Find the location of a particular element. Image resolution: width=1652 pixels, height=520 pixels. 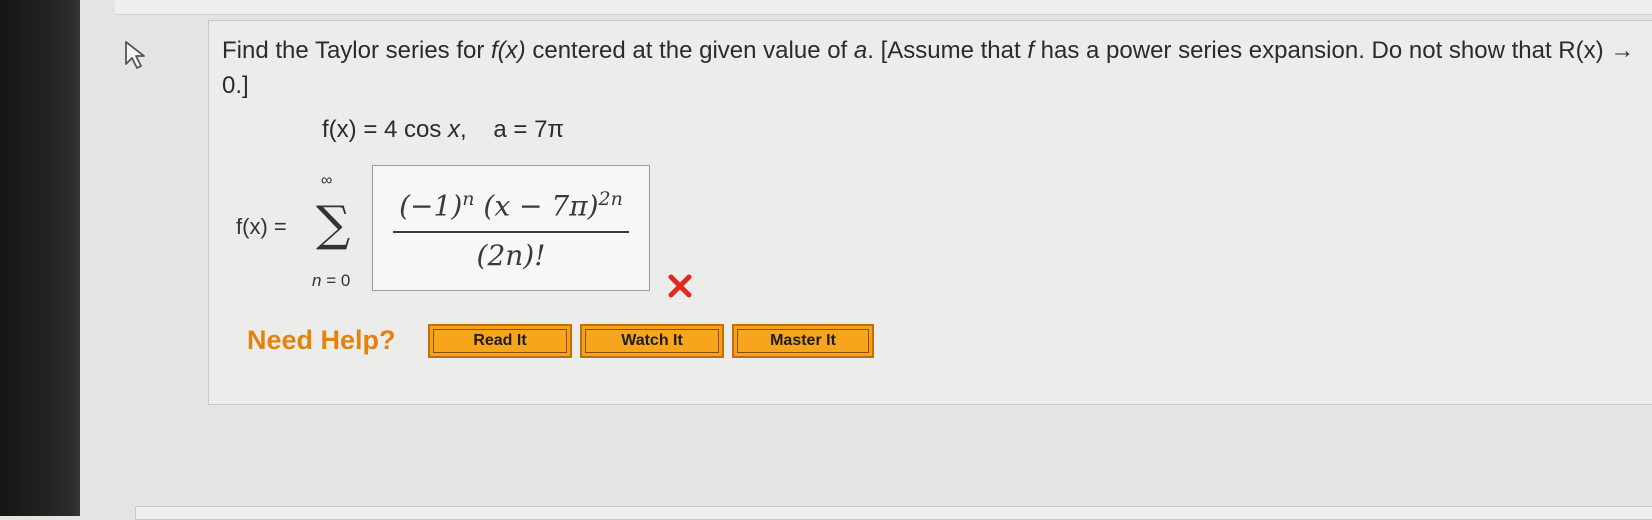

watch-it-label: Watch It is located at coordinates (652, 341).